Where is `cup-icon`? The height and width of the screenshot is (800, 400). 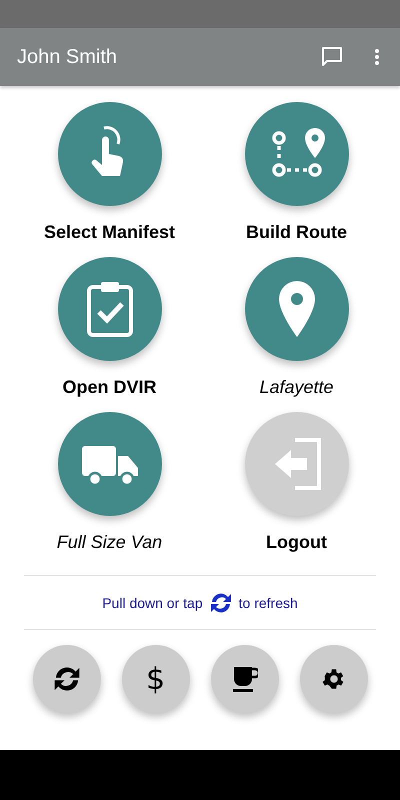 cup-icon is located at coordinates (245, 679).